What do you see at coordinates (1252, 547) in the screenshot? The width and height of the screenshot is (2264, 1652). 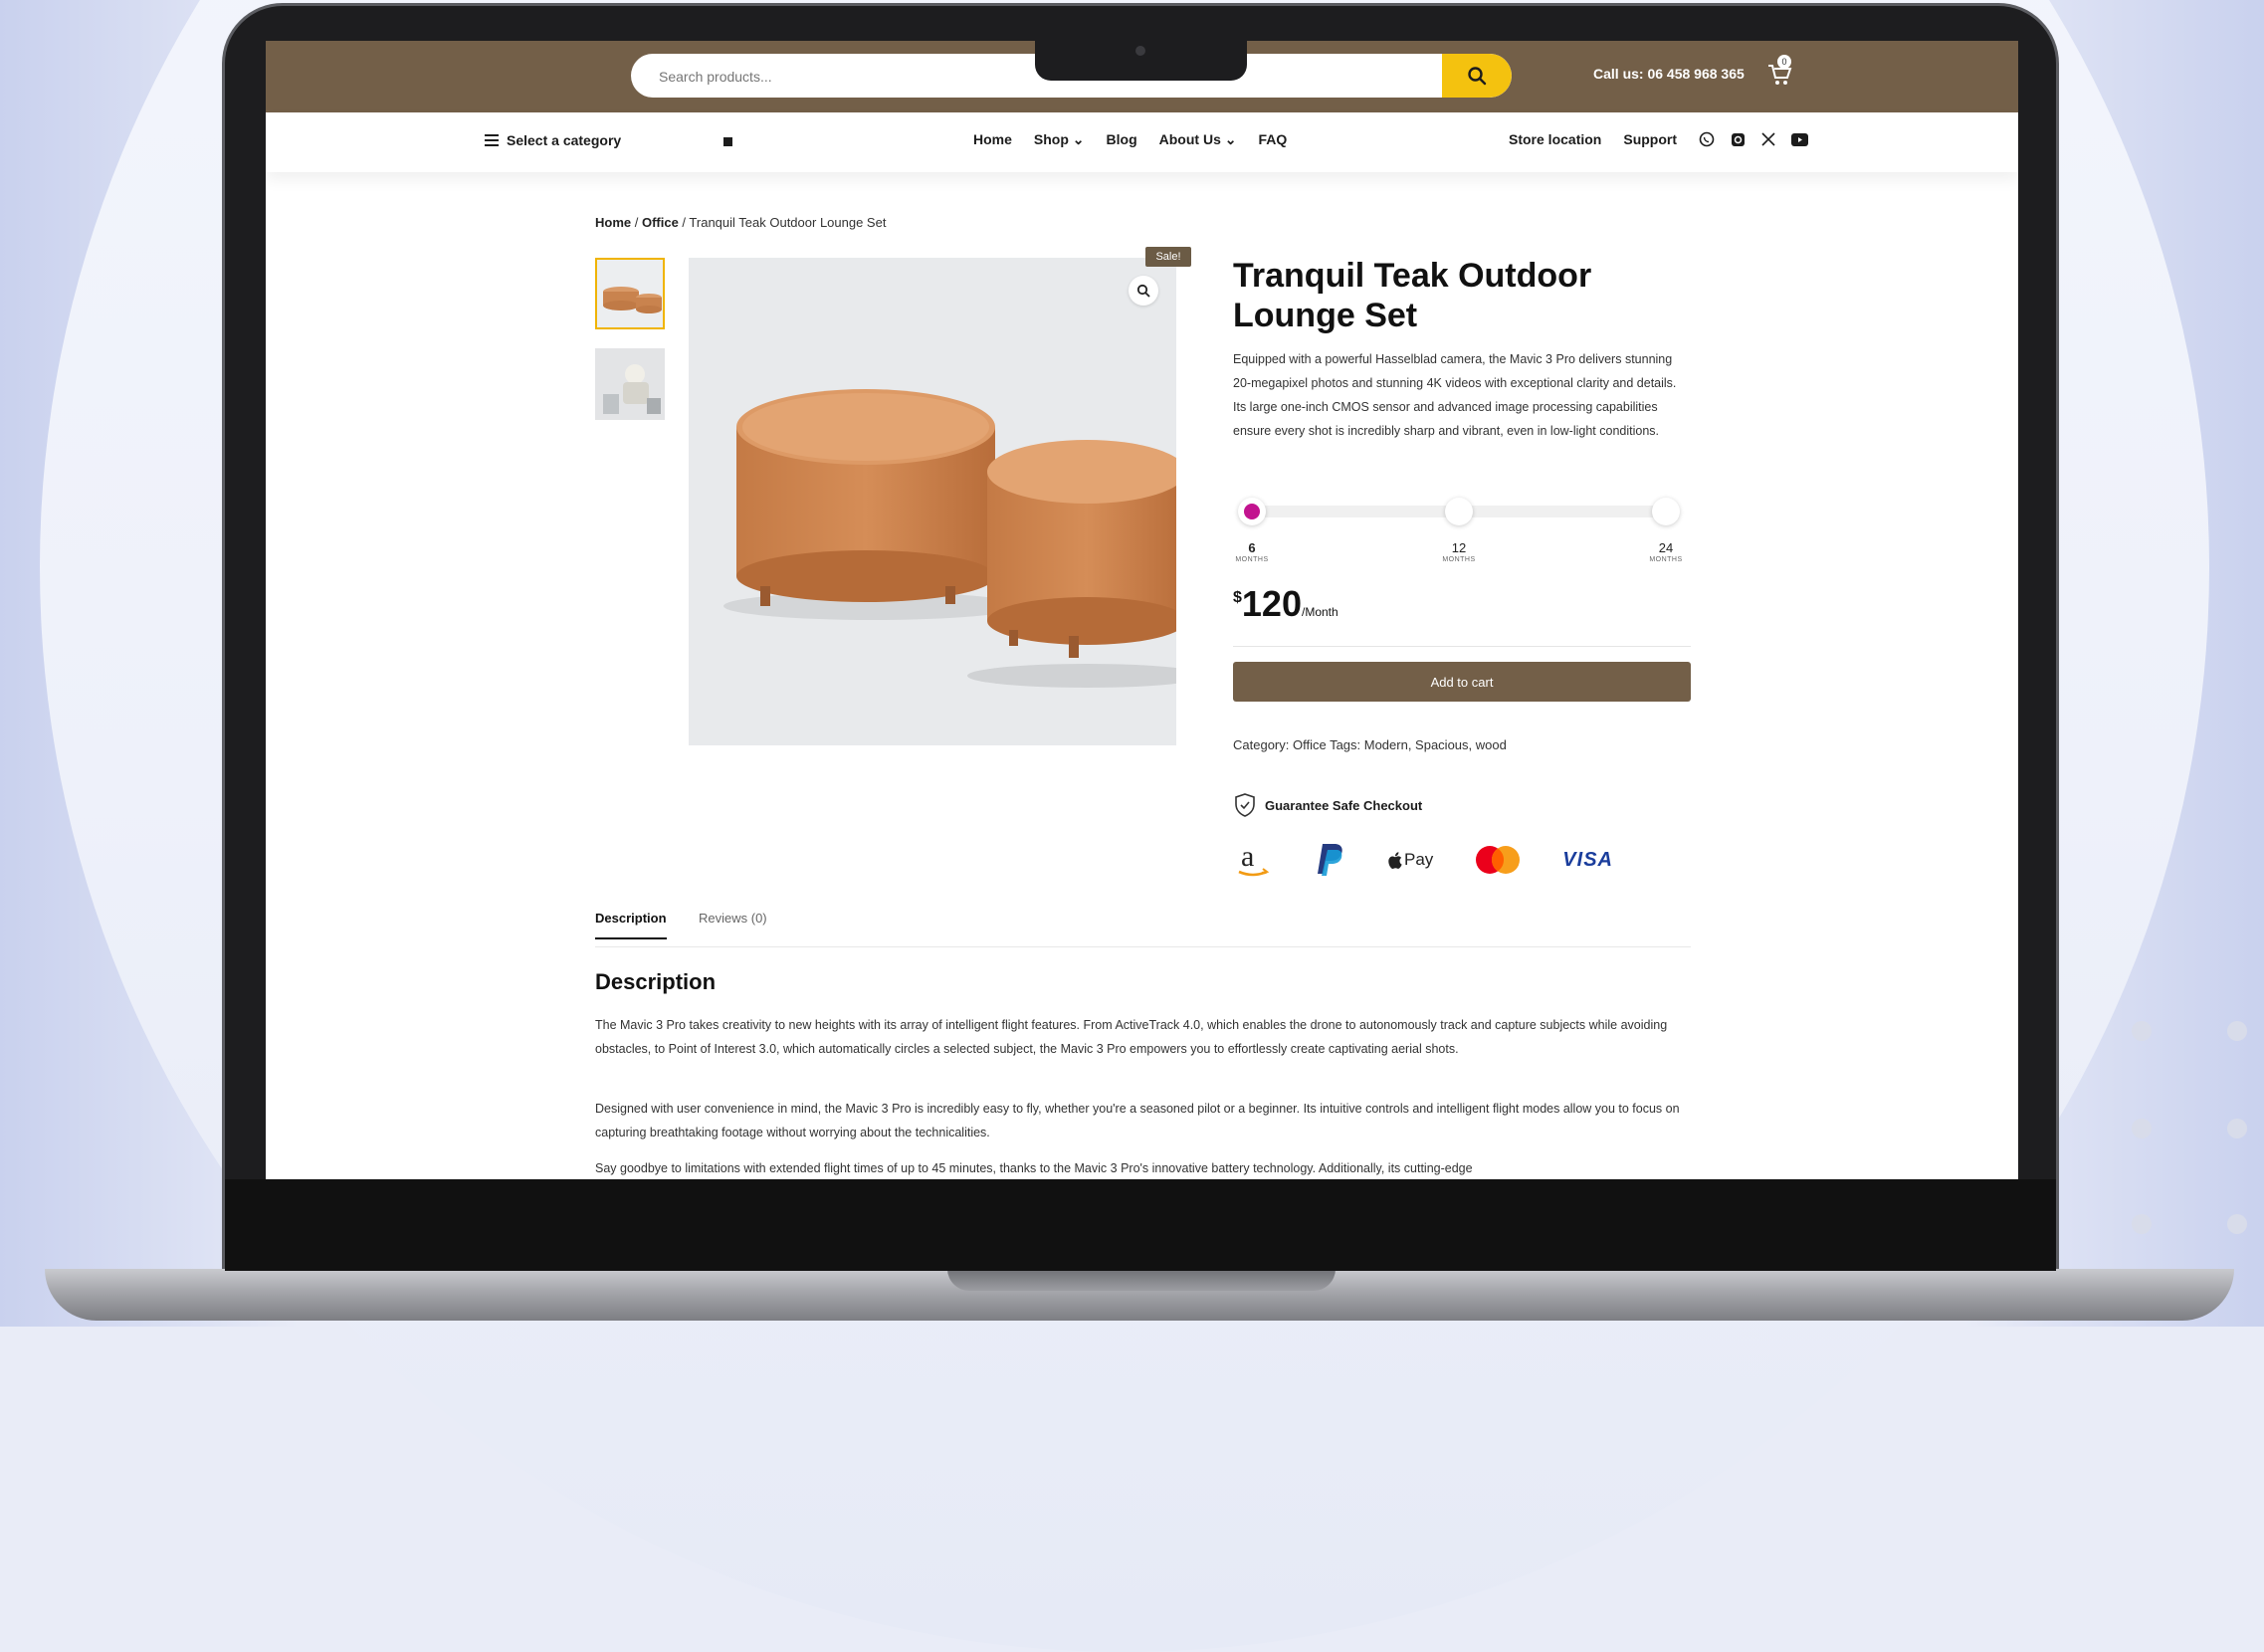 I see `plan-label-6: 6` at bounding box center [1252, 547].